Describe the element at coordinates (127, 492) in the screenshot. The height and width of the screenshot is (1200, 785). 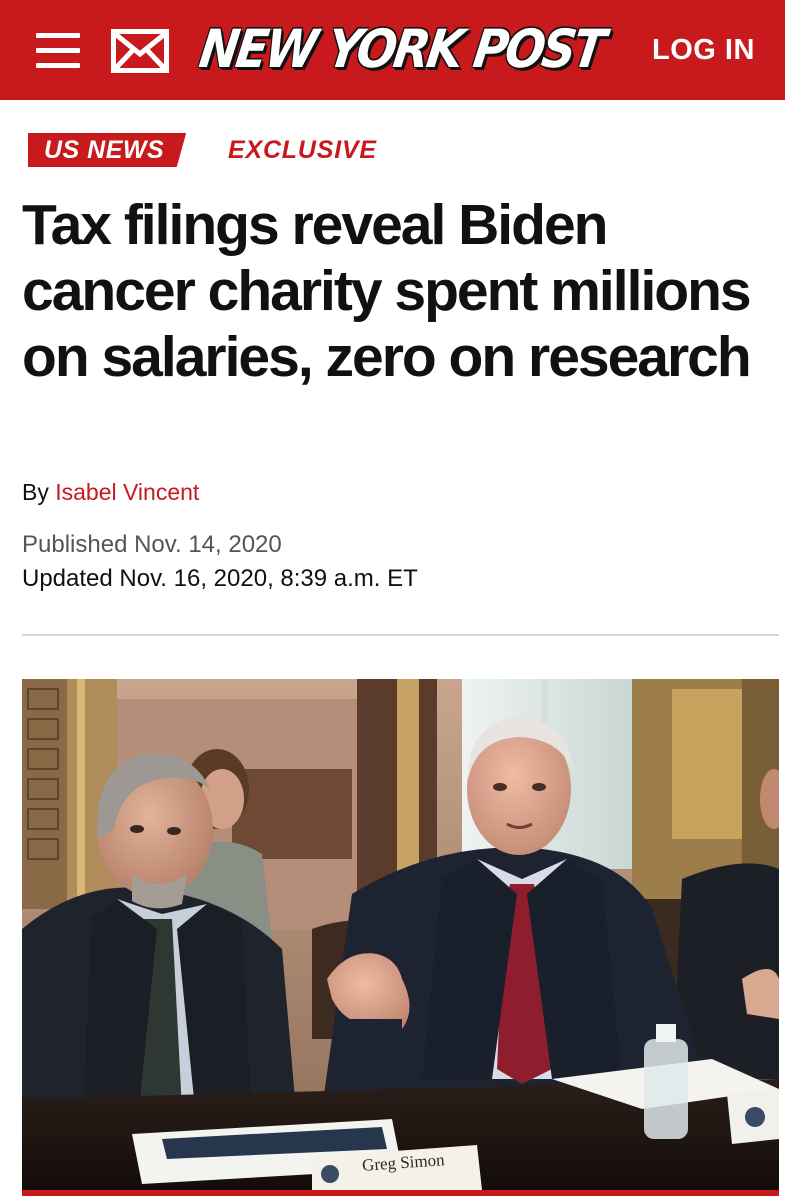
I see `author-link: Isabel Vincent` at that location.